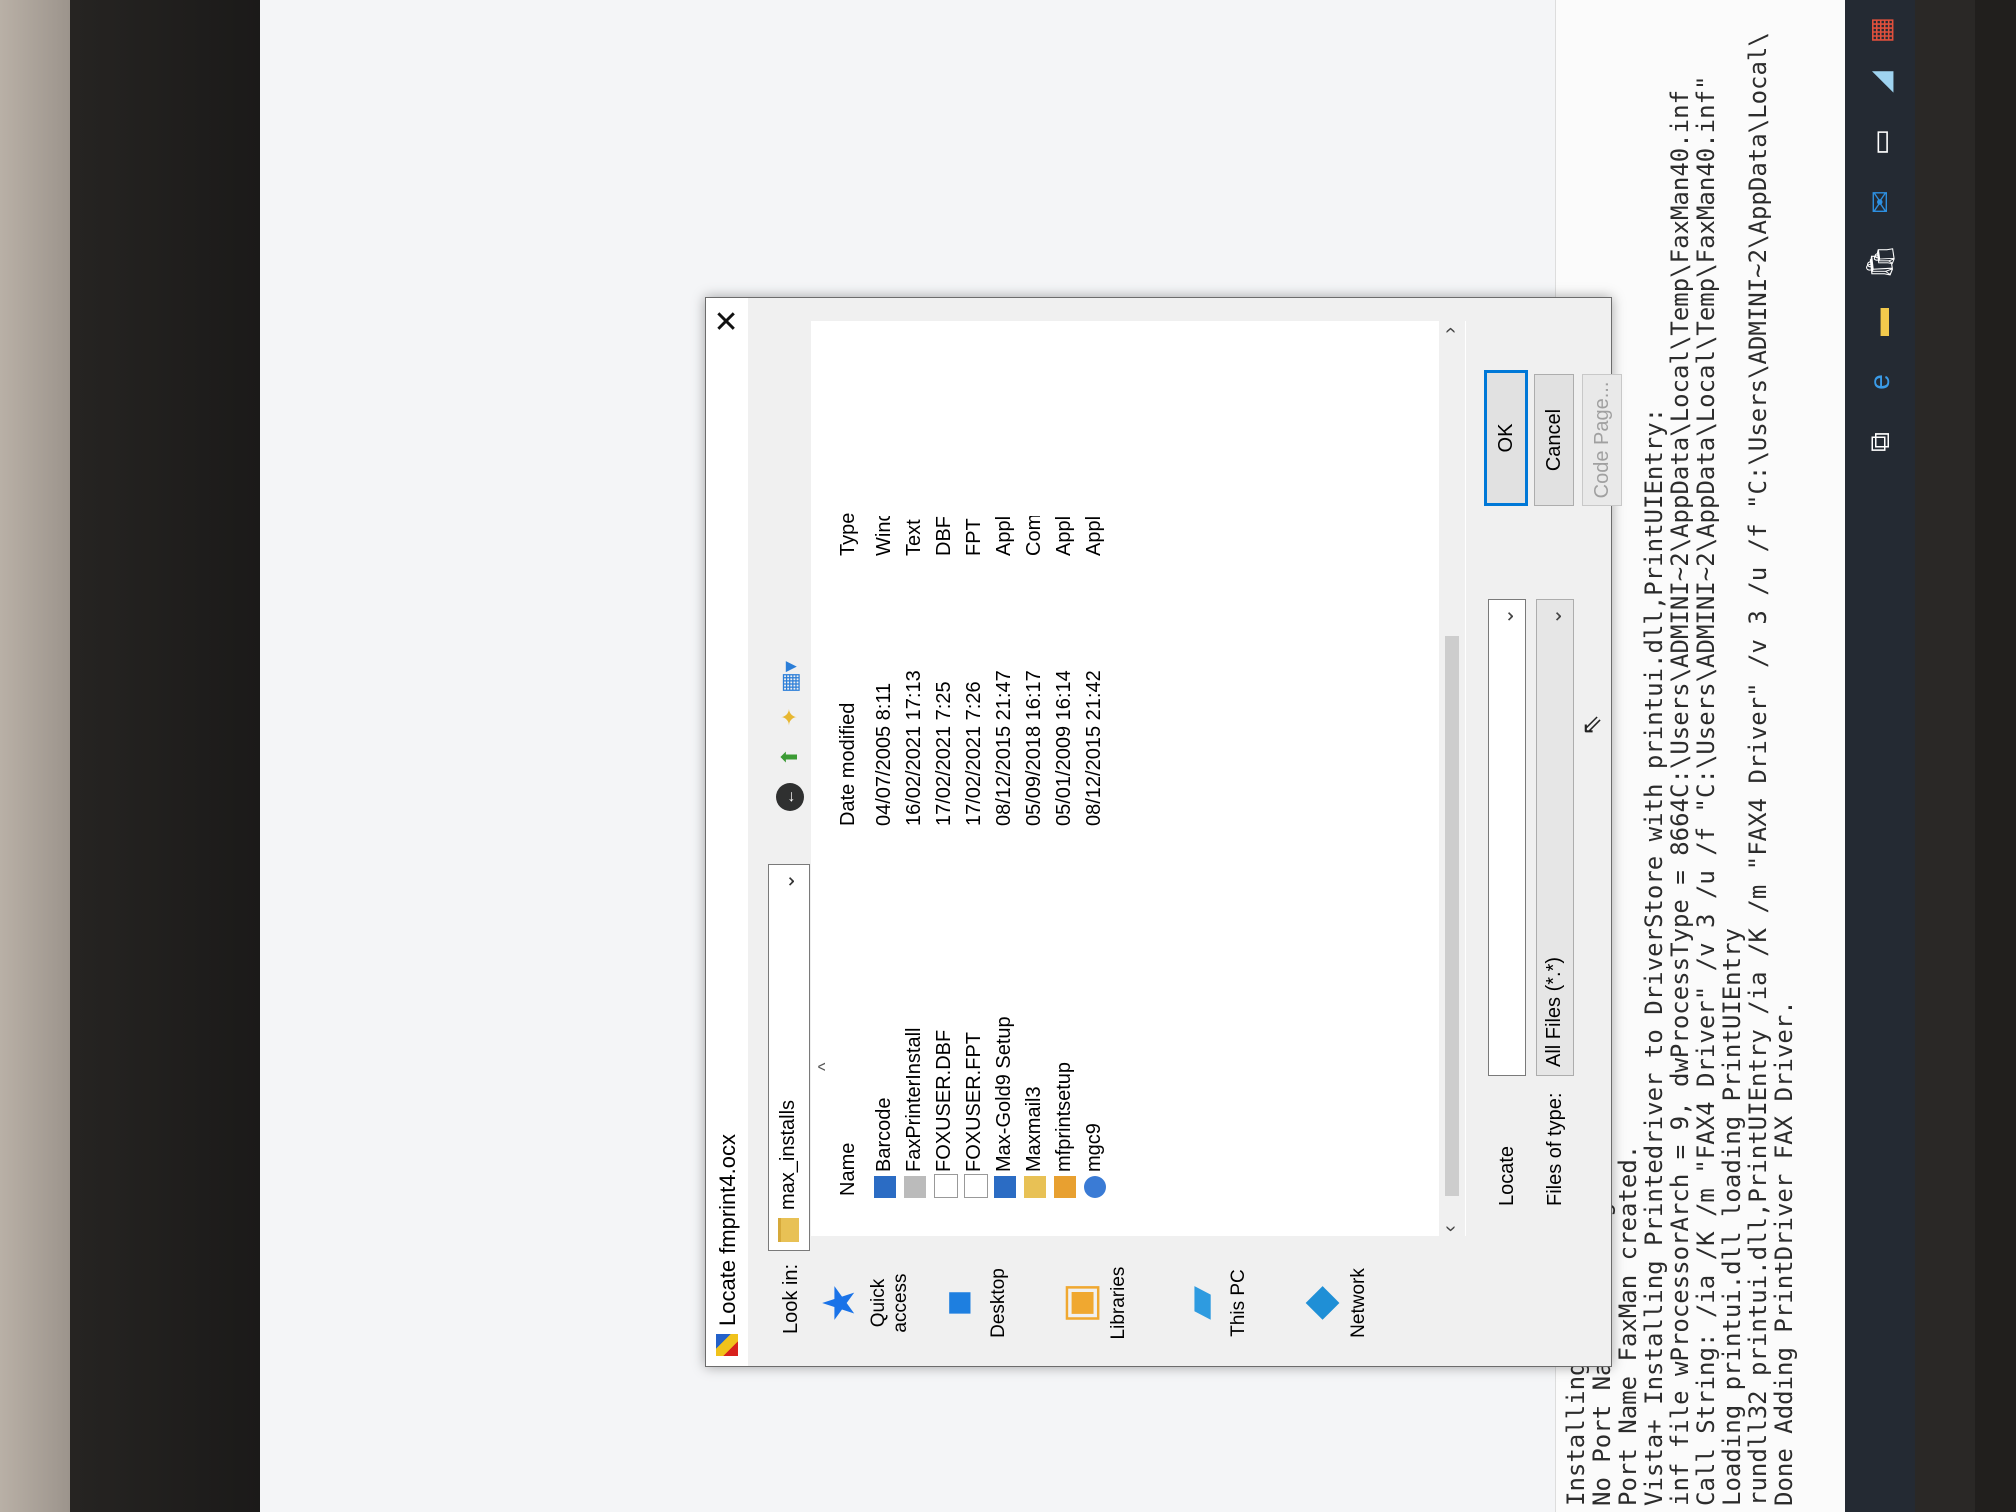 The height and width of the screenshot is (1512, 2016). What do you see at coordinates (727, 1230) in the screenshot?
I see `dialog-title: Locate fmprint4.ocx` at bounding box center [727, 1230].